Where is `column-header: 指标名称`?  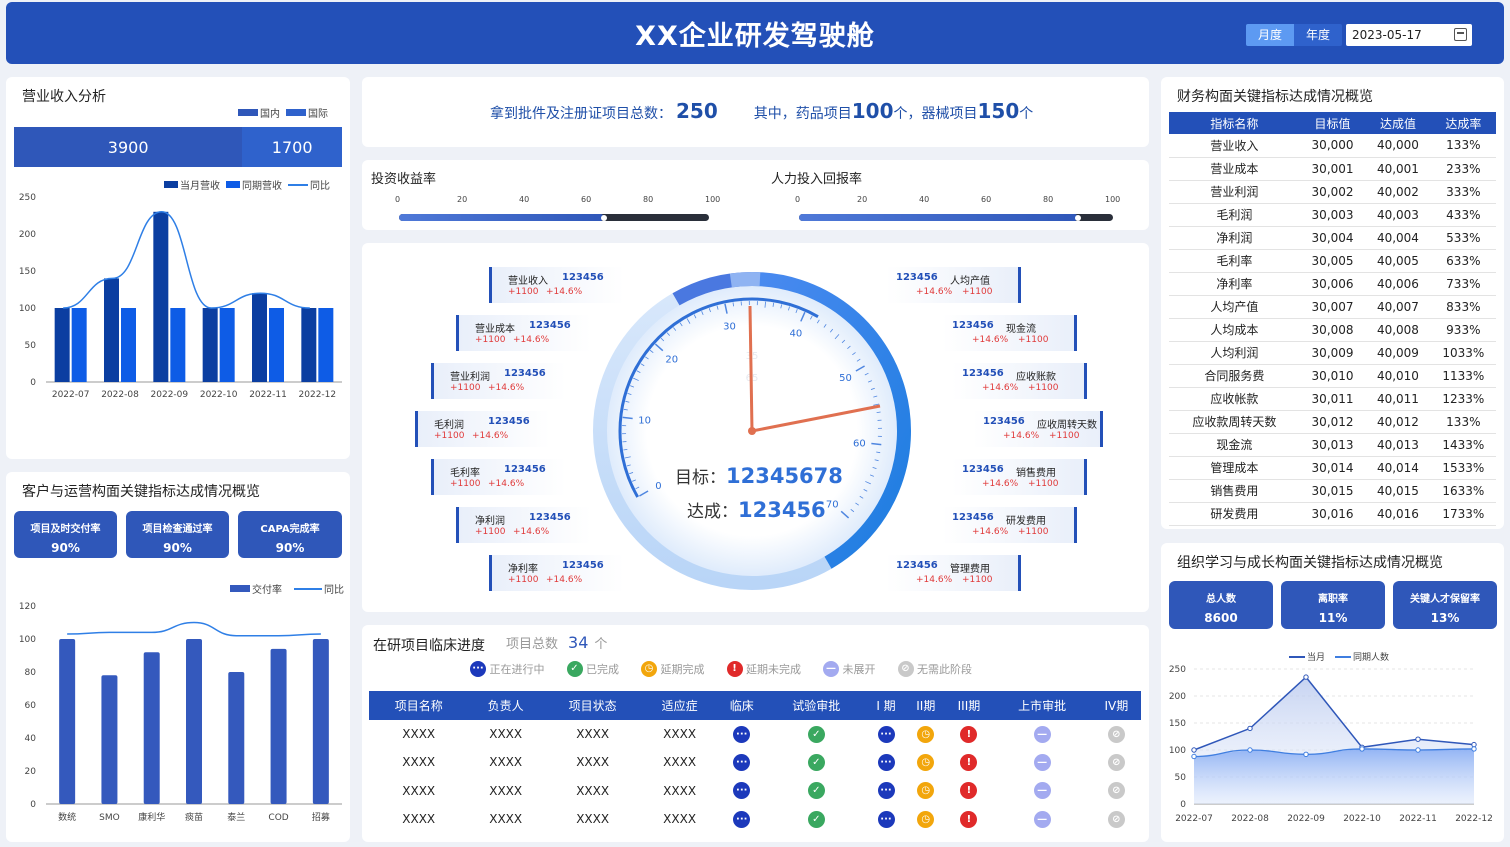 column-header: 指标名称 is located at coordinates (1234, 123).